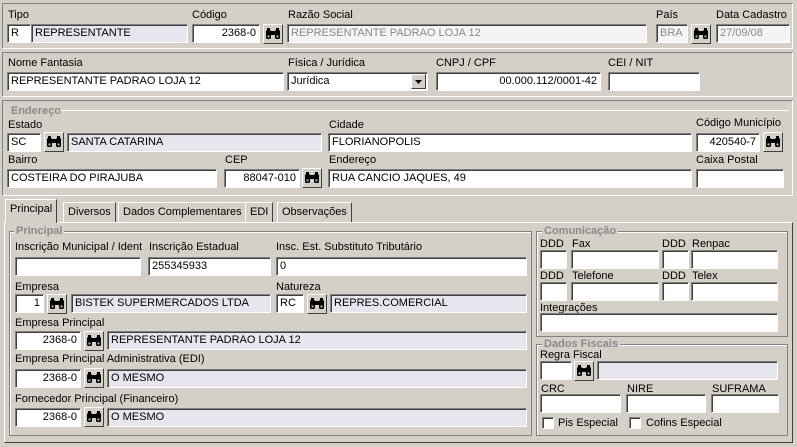 This screenshot has height=447, width=797. What do you see at coordinates (548, 423) in the screenshot?
I see `pis-especial-checkbox` at bounding box center [548, 423].